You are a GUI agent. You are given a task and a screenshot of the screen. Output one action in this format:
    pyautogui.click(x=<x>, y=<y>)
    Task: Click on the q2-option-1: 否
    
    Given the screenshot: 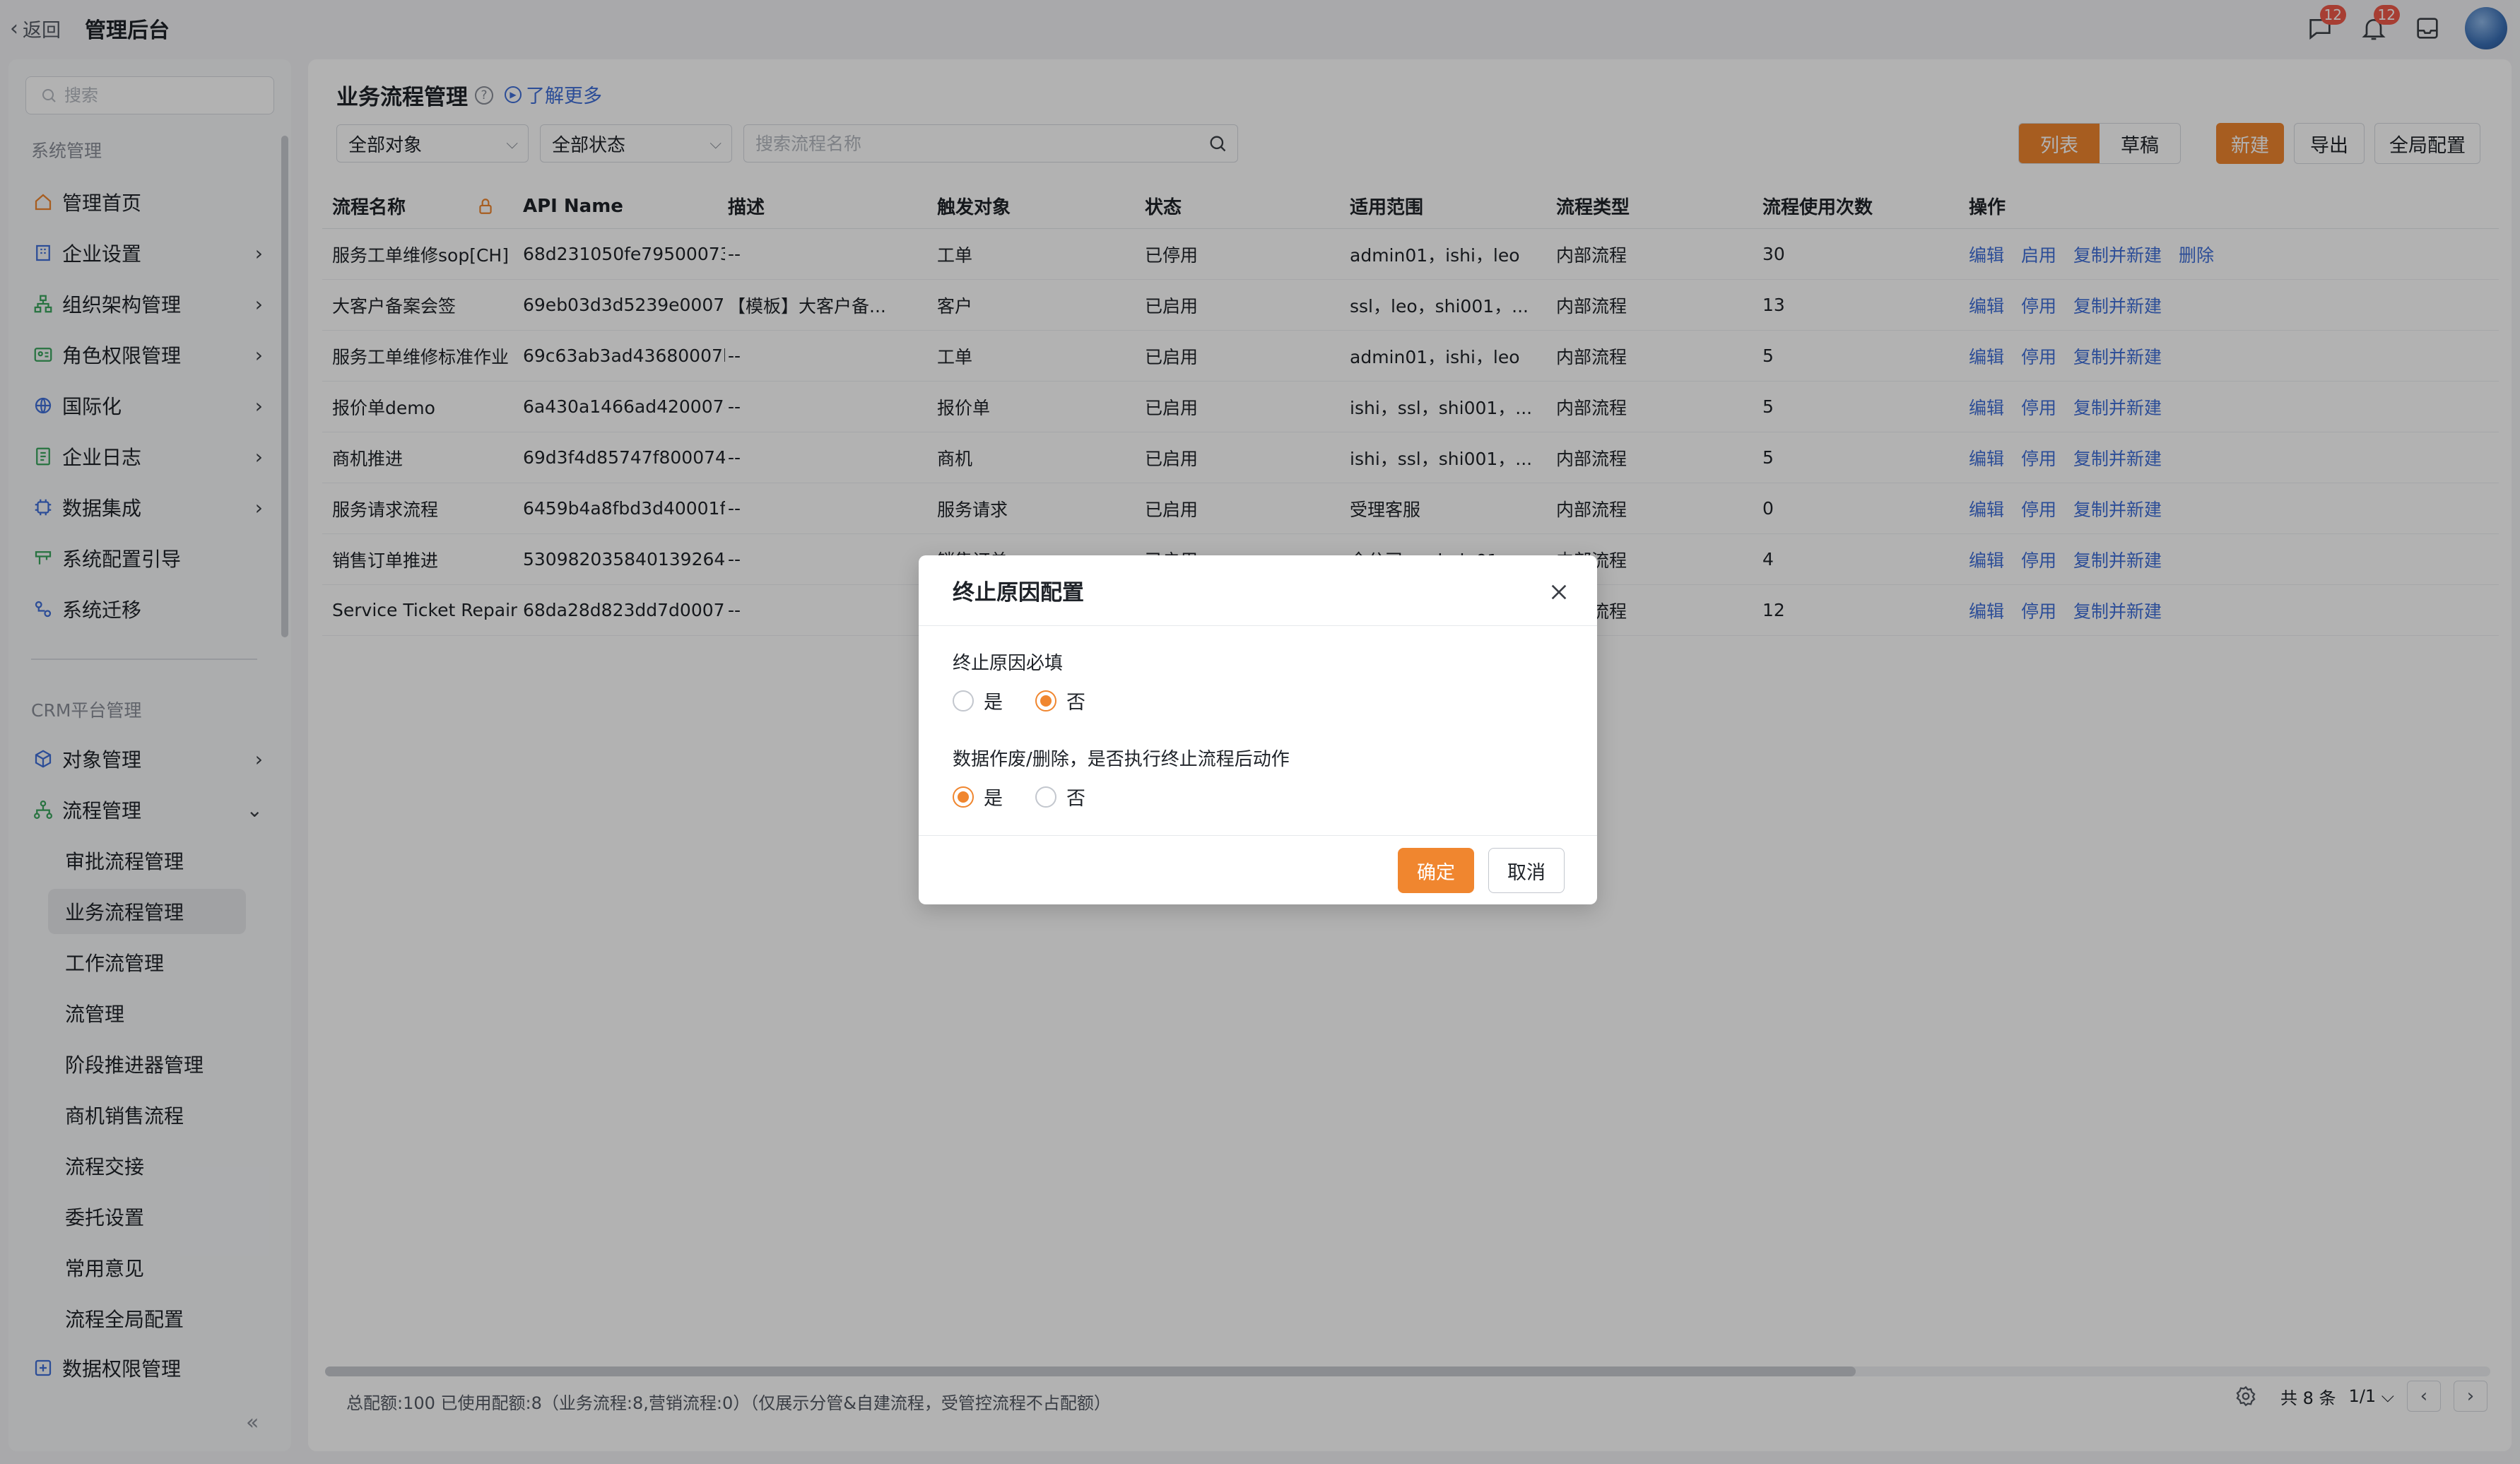 What is the action you would take?
    pyautogui.click(x=1060, y=796)
    